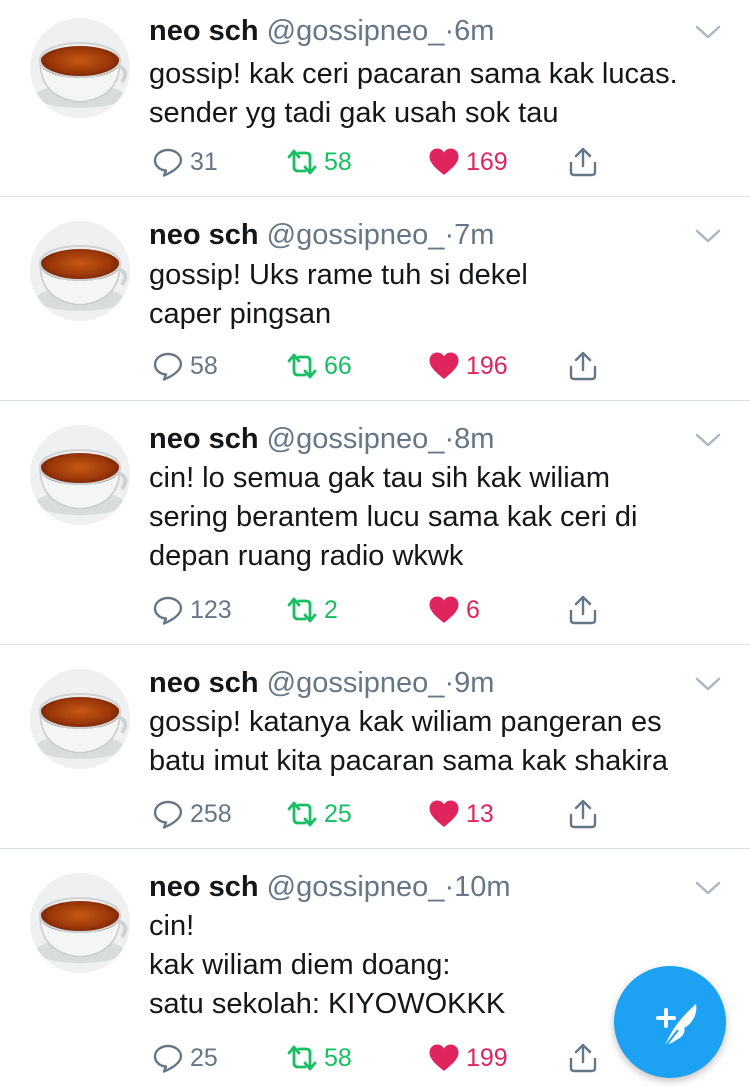 This screenshot has height=1087, width=750. Describe the element at coordinates (338, 813) in the screenshot. I see `retweet-count: 25` at that location.